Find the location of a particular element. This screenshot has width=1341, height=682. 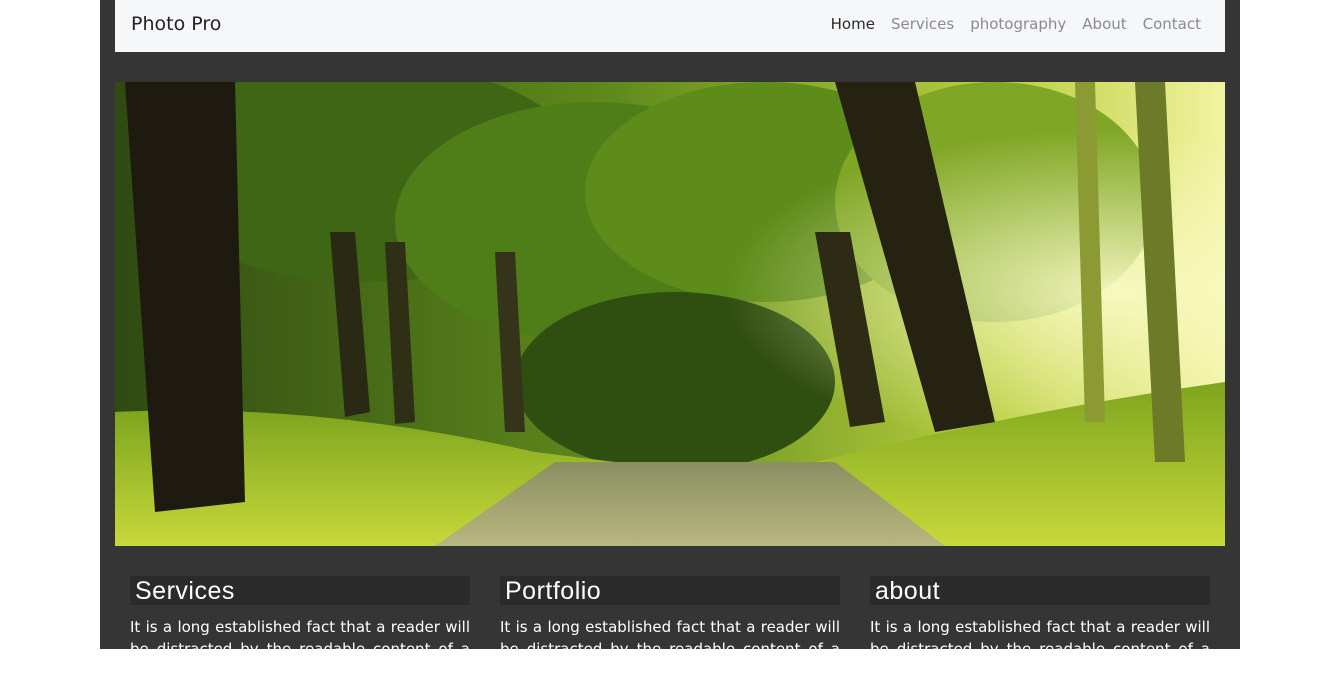

nav-link-services: Services is located at coordinates (922, 24).